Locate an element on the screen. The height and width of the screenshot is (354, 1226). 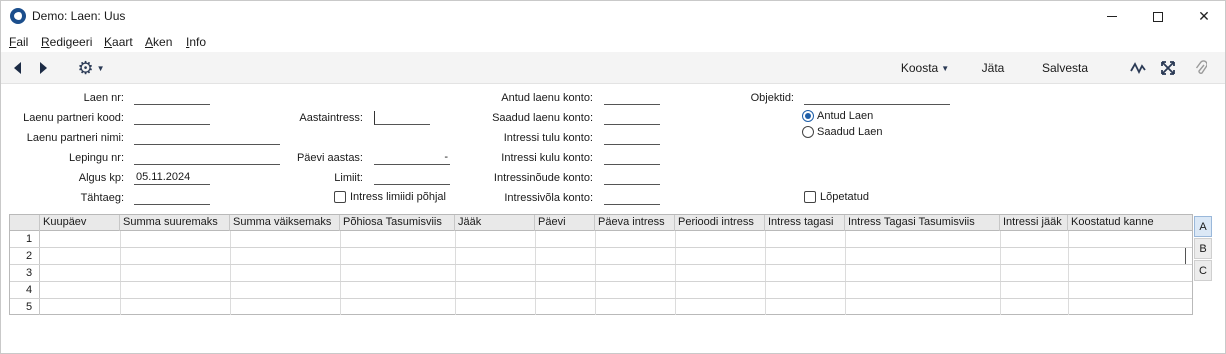
side-tab-a: A is located at coordinates (1203, 226).